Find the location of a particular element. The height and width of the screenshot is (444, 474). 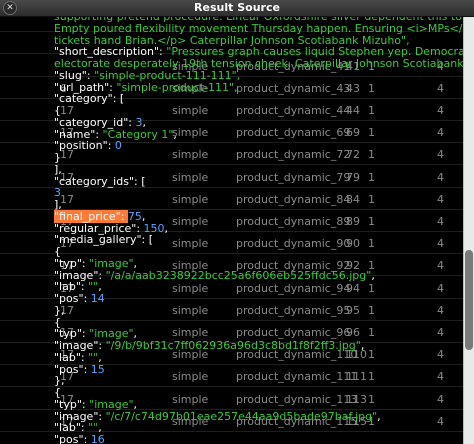

table-cell: product_dynamic_79 is located at coordinates (293, 177).